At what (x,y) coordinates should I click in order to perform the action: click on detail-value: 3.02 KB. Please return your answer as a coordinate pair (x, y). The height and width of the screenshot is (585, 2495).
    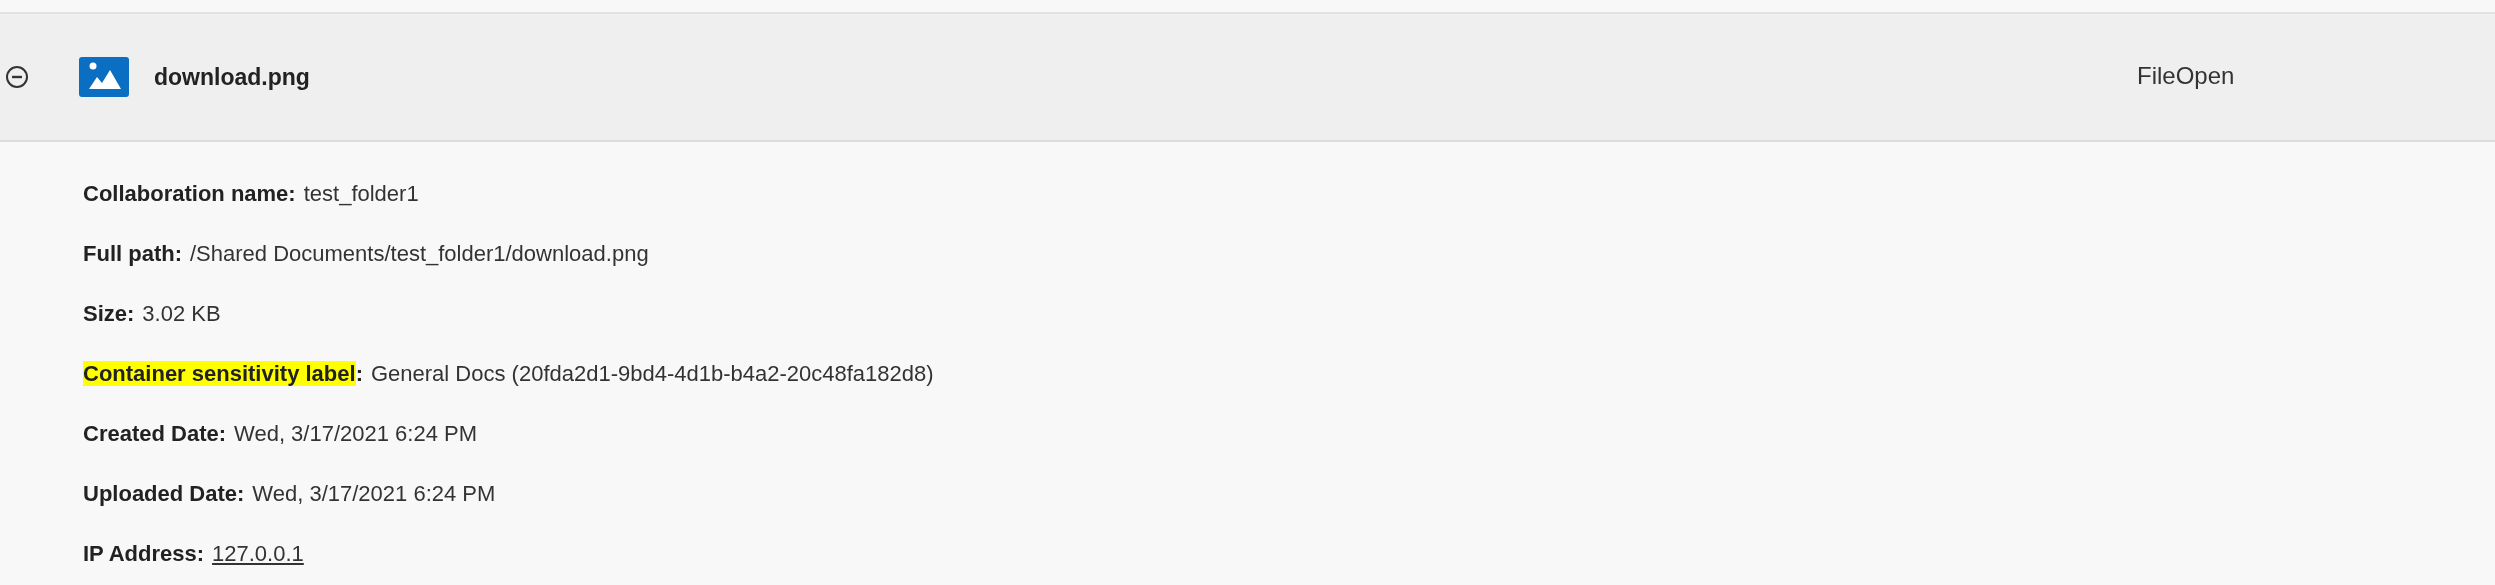
    Looking at the image, I should click on (181, 314).